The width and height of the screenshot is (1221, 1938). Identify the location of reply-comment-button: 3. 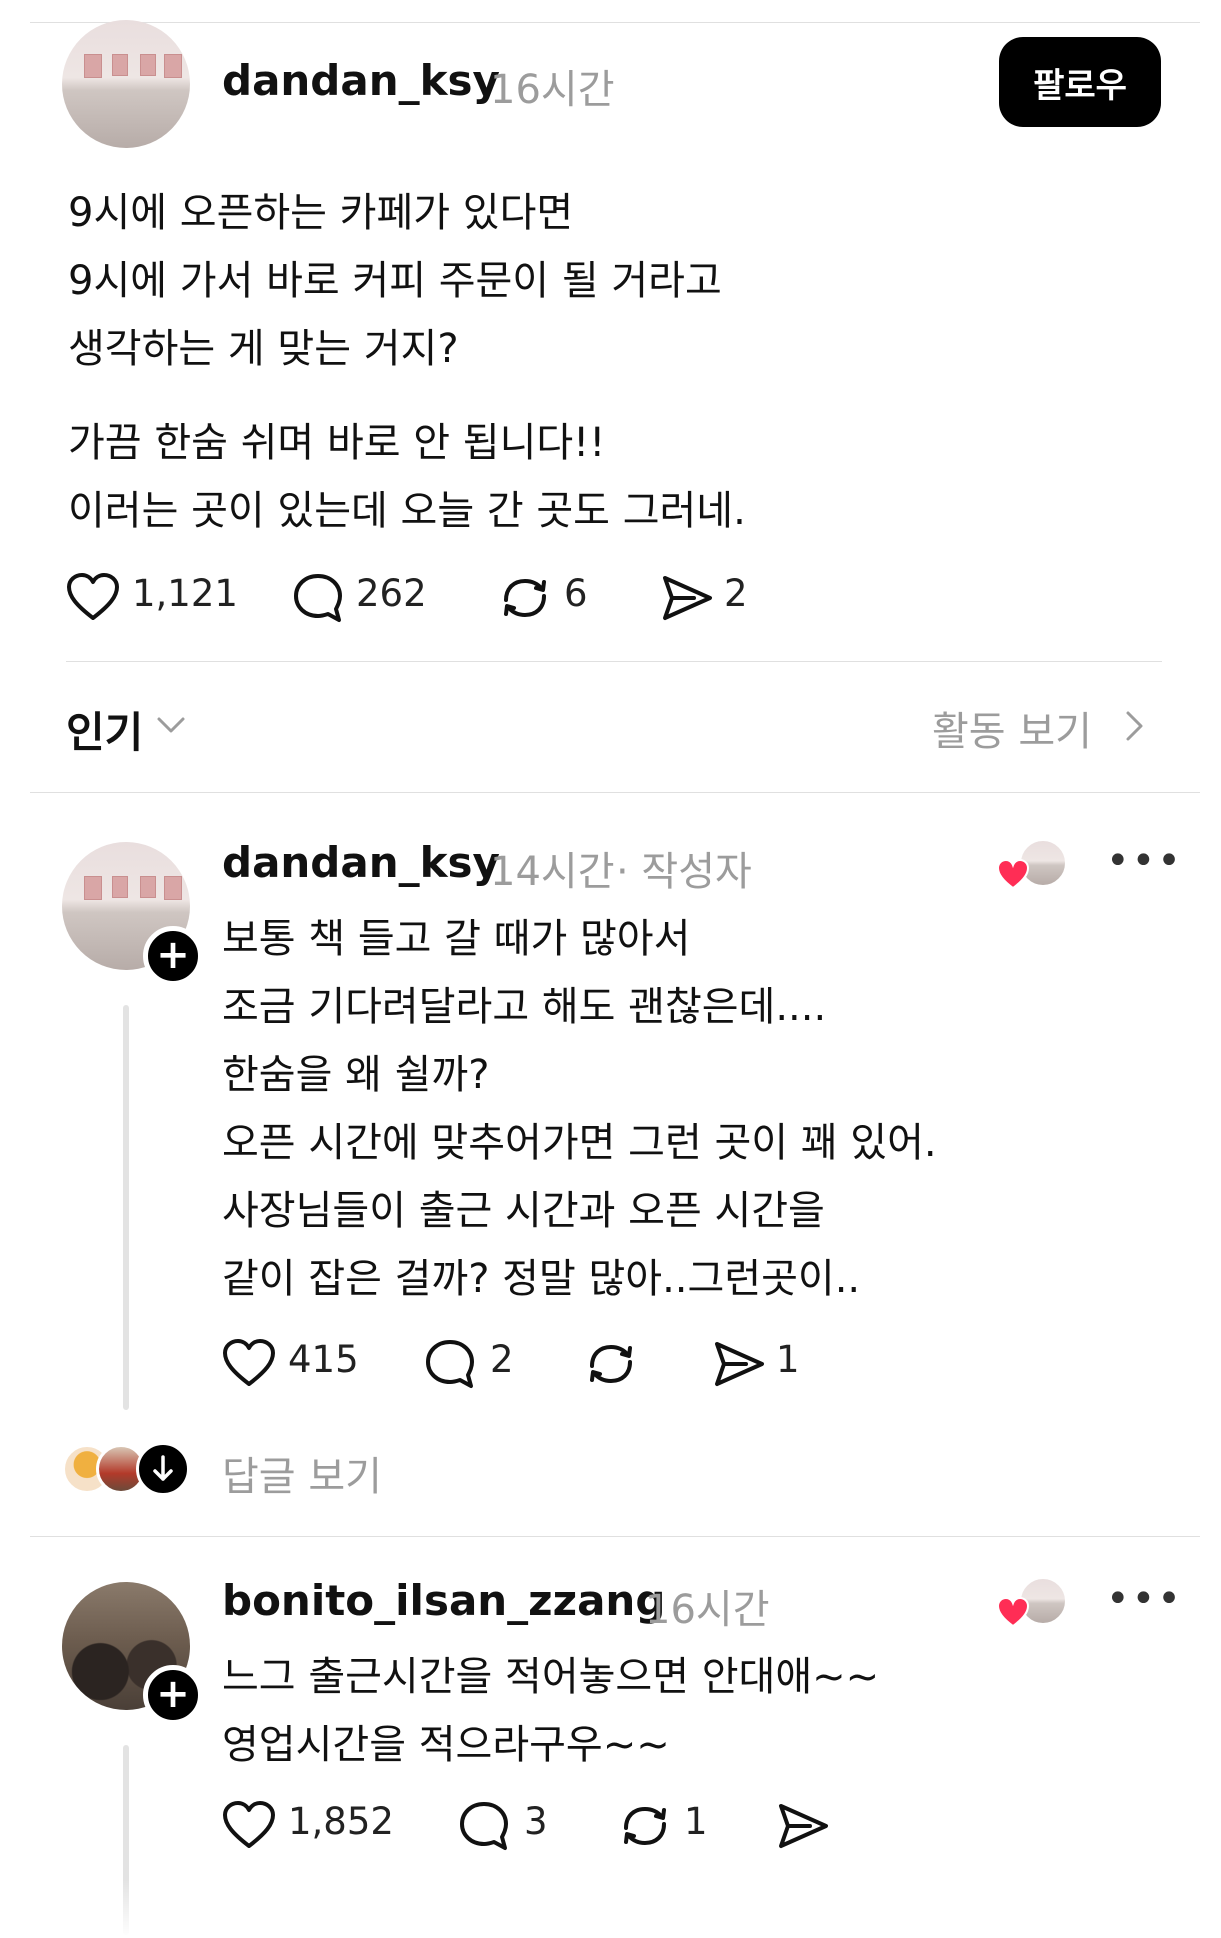
(513, 1824).